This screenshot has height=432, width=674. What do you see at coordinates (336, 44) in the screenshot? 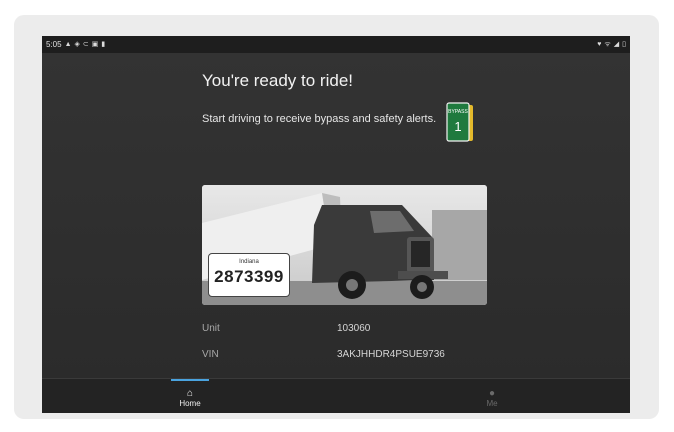
I see `status-bar: 5:05 ▲ ◈ ⊂ ▣ ▮ ♥ ᯤ ◢ ▯` at bounding box center [336, 44].